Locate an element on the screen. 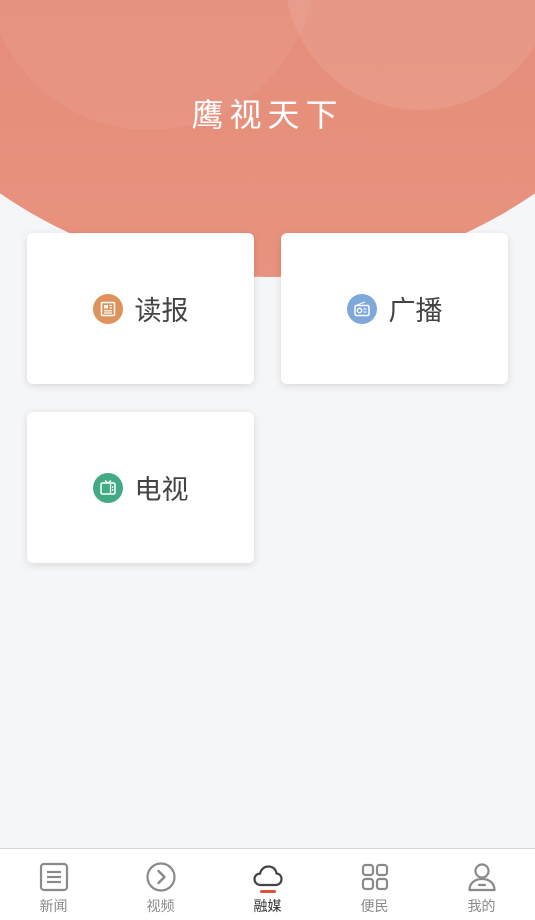 The width and height of the screenshot is (535, 920). tv-icon is located at coordinates (107, 487).